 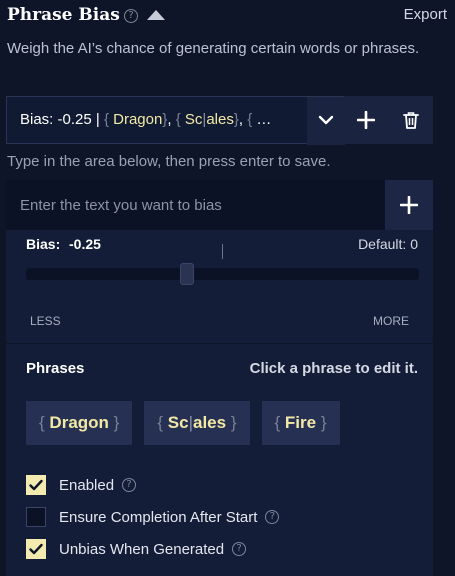 I want to click on phrases-hint: Click a phrase to edit it., so click(x=333, y=368).